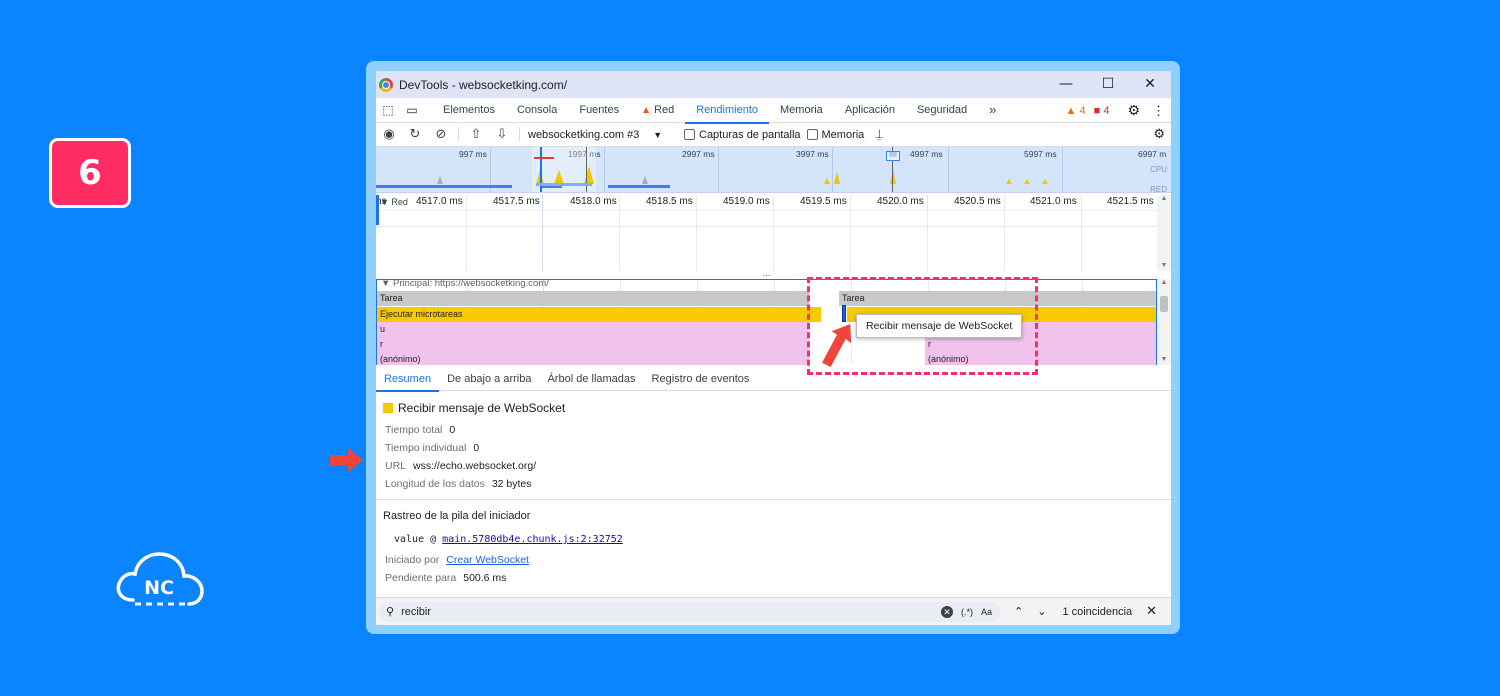 The height and width of the screenshot is (696, 1500). Describe the element at coordinates (926, 154) in the screenshot. I see `overview-tick: 4997 ms` at that location.